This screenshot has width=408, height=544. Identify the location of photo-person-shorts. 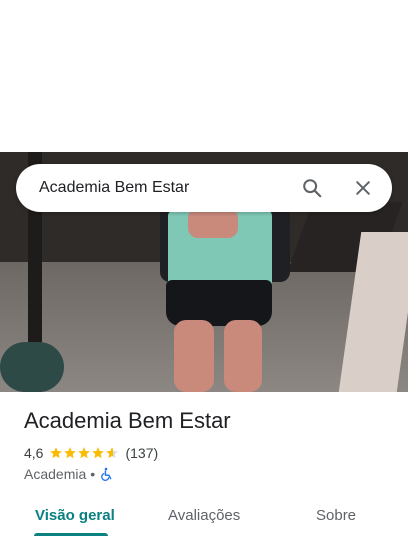
(219, 303).